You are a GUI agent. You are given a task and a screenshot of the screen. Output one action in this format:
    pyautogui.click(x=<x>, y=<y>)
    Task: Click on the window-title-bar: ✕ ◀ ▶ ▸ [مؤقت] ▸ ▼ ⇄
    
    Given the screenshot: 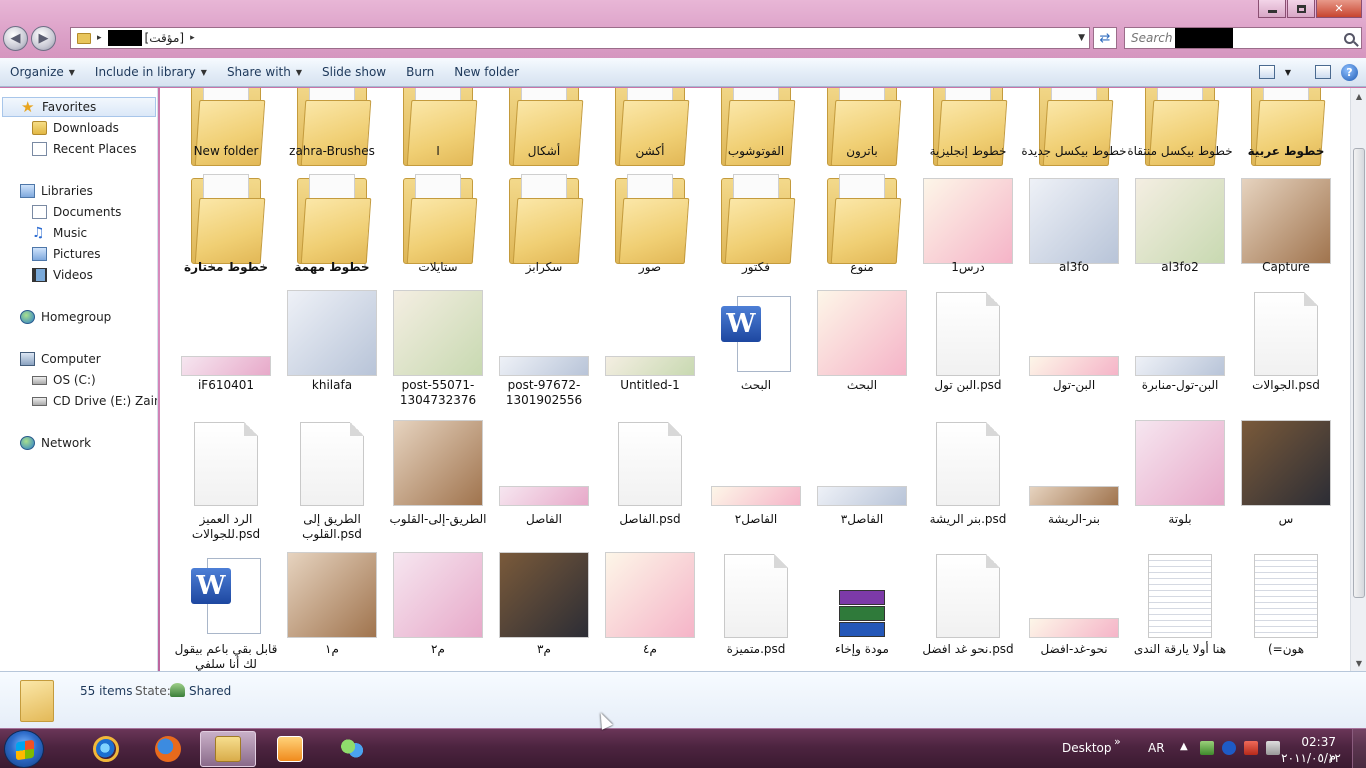 What is the action you would take?
    pyautogui.click(x=683, y=29)
    